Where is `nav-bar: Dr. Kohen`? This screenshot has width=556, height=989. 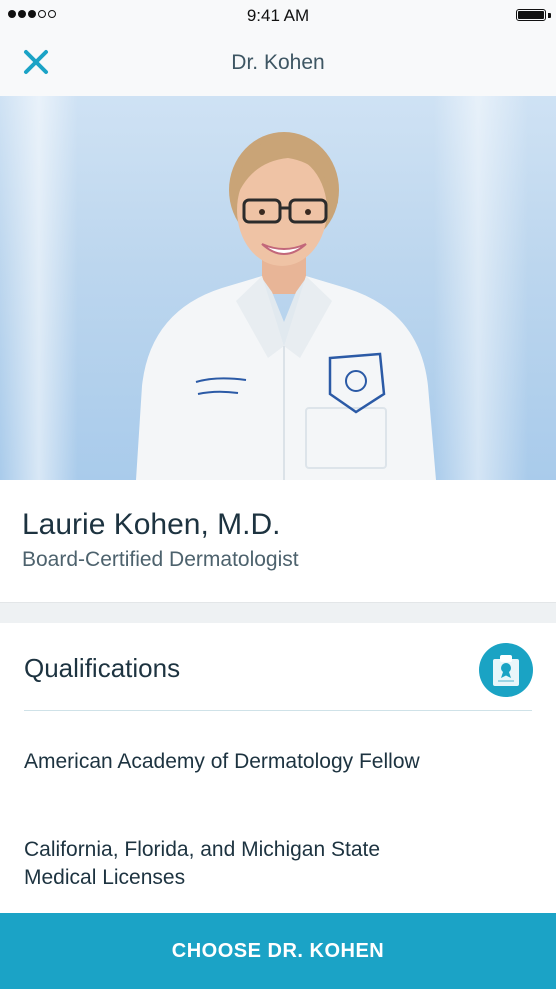 nav-bar: Dr. Kohen is located at coordinates (278, 63).